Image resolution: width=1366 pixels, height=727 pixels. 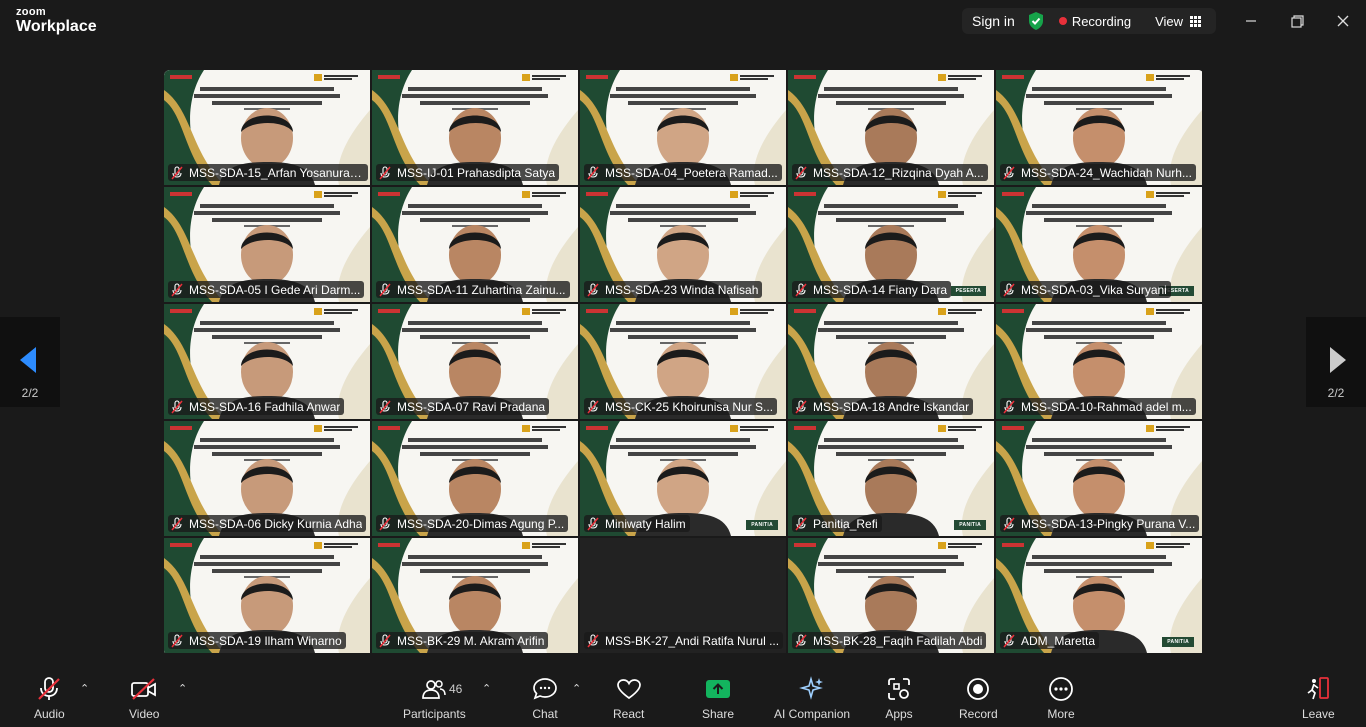 What do you see at coordinates (1318, 689) in the screenshot?
I see `leave-icon` at bounding box center [1318, 689].